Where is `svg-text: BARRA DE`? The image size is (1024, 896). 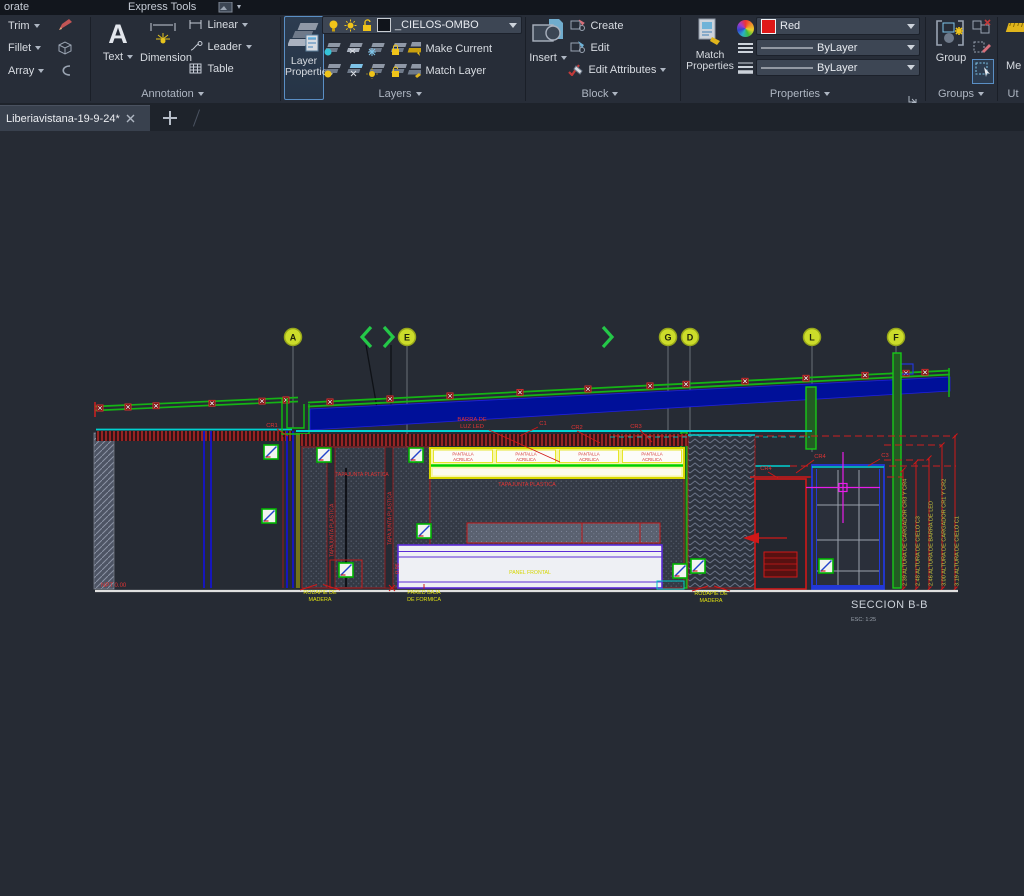
svg-text: BARRA DE is located at coordinates (471, 420).